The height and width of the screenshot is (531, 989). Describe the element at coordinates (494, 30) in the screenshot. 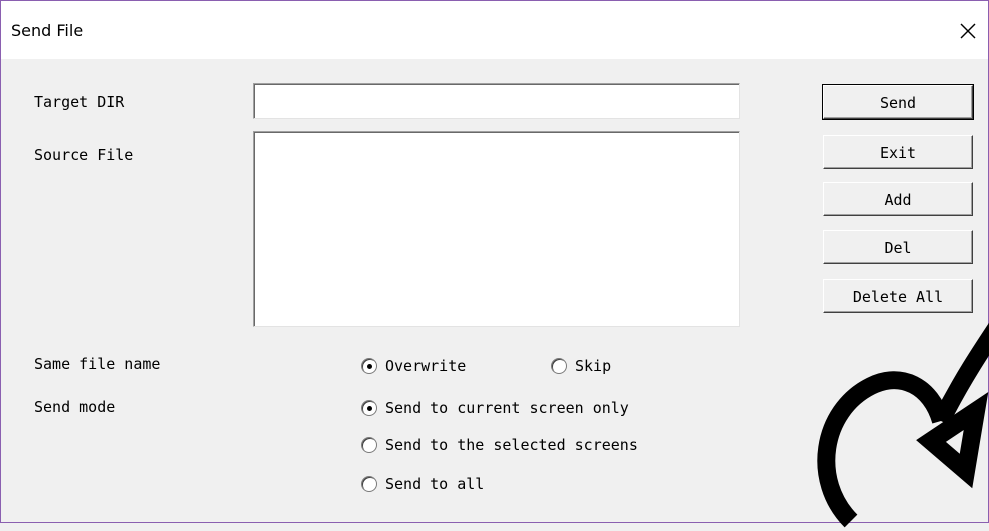

I see `title-bar: Send File` at that location.